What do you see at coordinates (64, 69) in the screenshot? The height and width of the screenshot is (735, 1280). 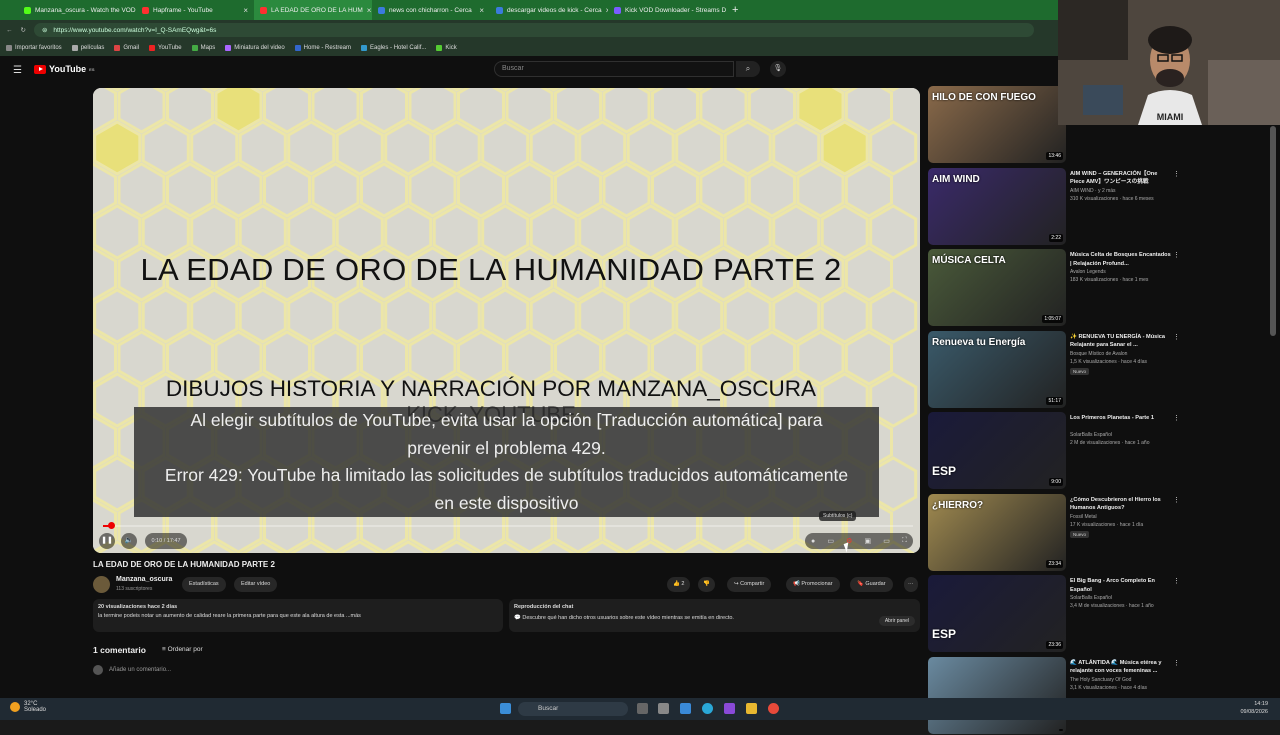 I see `youtube-logo: YouTube ES` at bounding box center [64, 69].